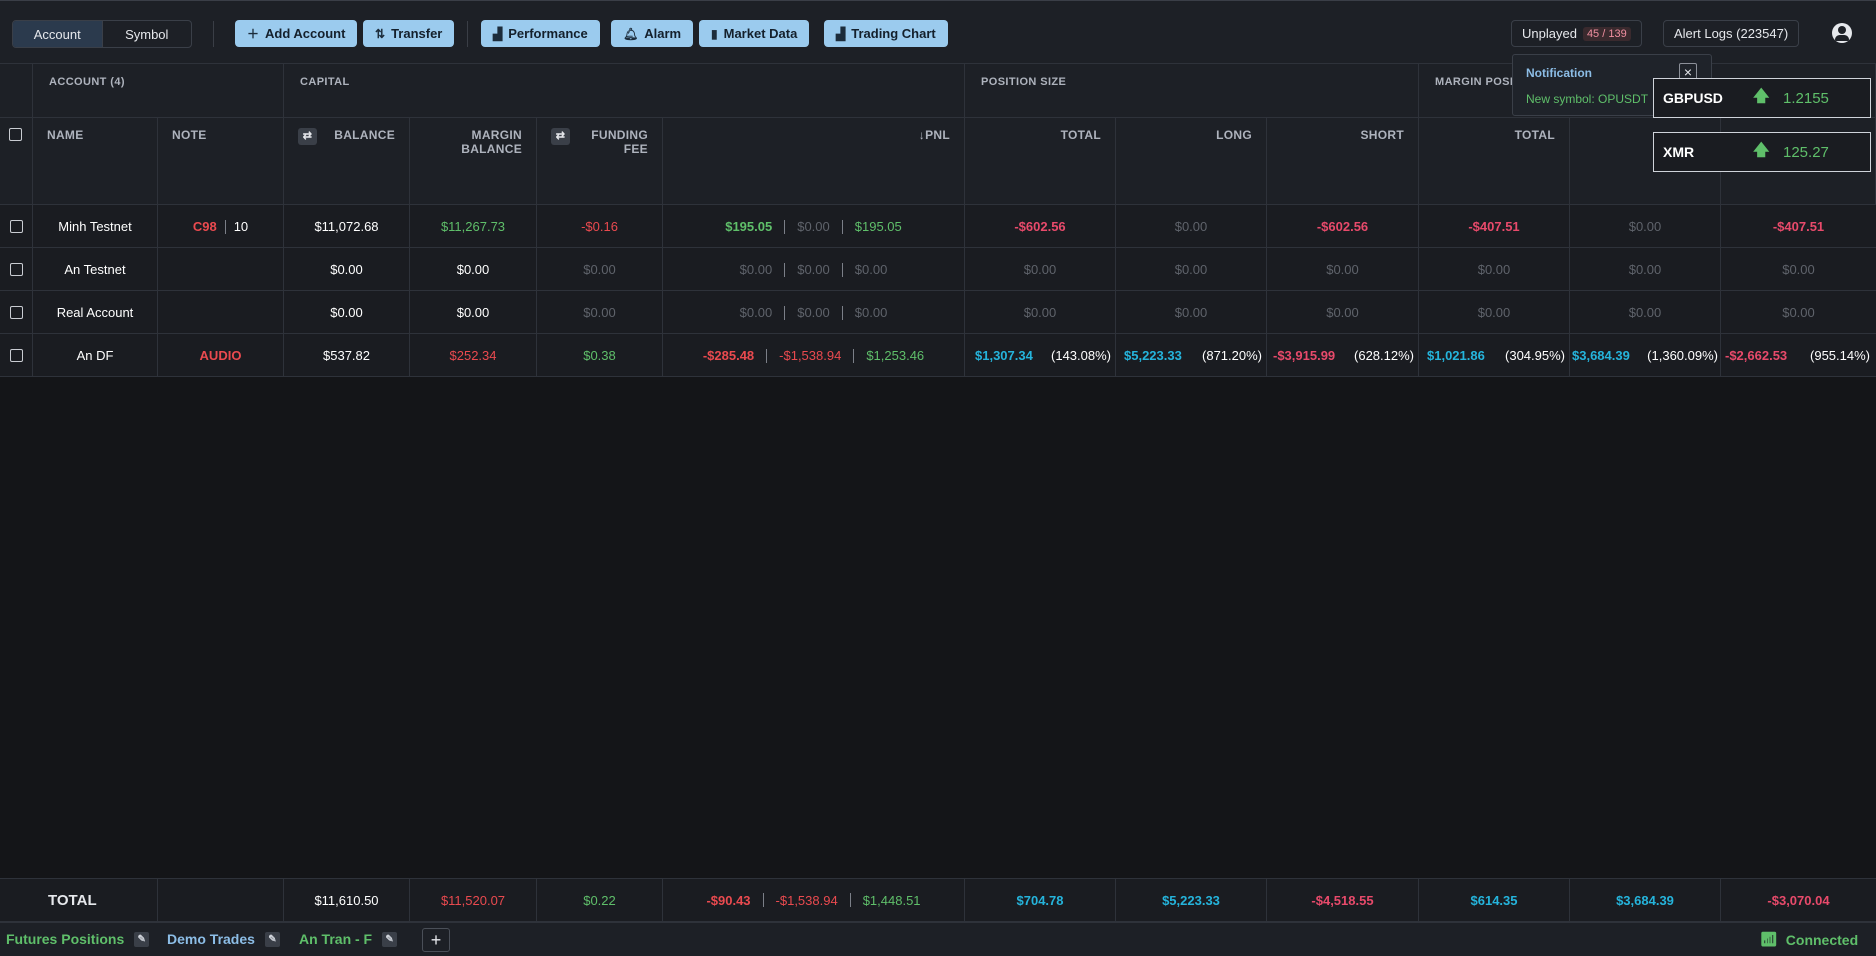  I want to click on margin-balance-header-line1: MARGIN, so click(496, 135).